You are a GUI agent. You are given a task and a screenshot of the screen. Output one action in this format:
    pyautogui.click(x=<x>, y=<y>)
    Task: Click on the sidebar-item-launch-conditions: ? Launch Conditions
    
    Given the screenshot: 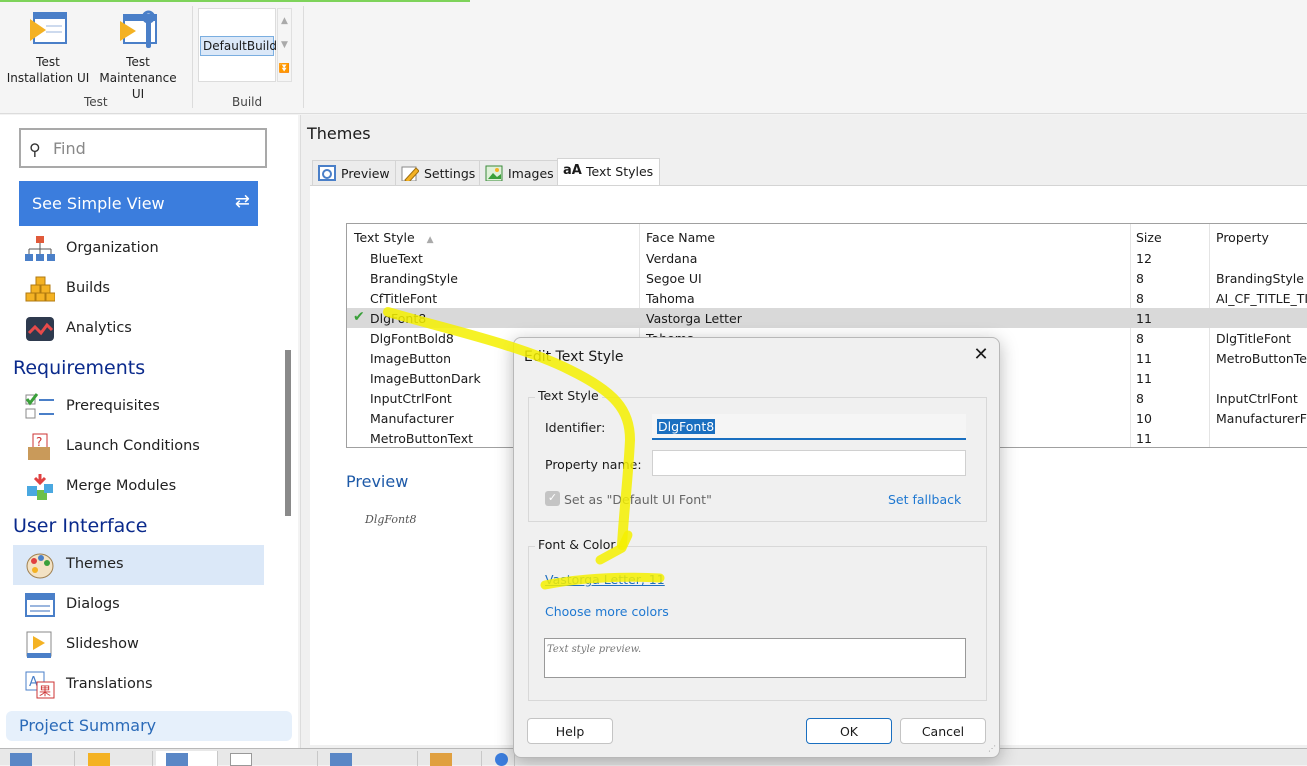 What is the action you would take?
    pyautogui.click(x=138, y=447)
    